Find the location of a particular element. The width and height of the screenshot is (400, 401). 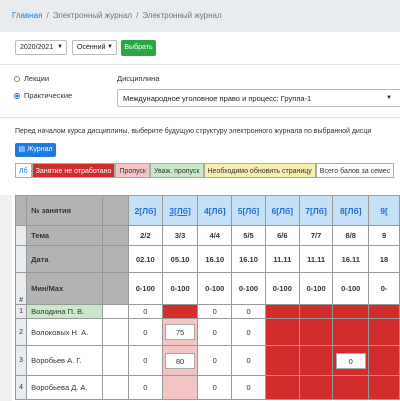

practical-radio-label: Практические is located at coordinates (48, 95).